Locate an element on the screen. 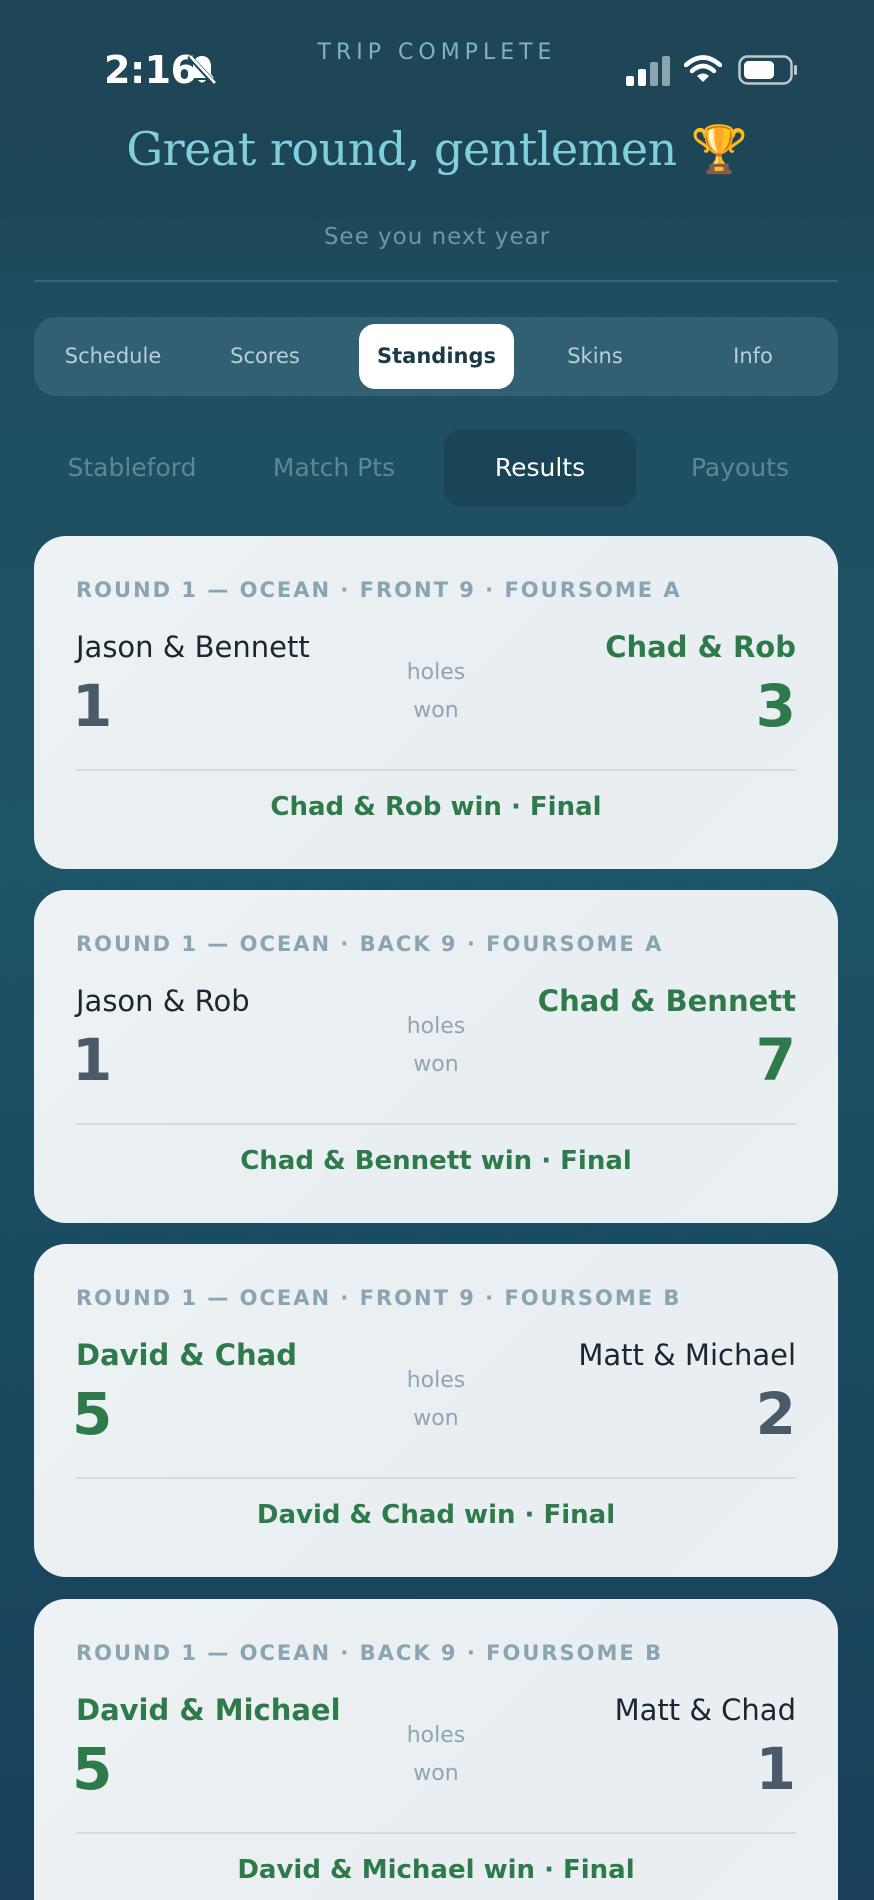 The image size is (874, 1900). tab-schedule: Schedule is located at coordinates (113, 356).